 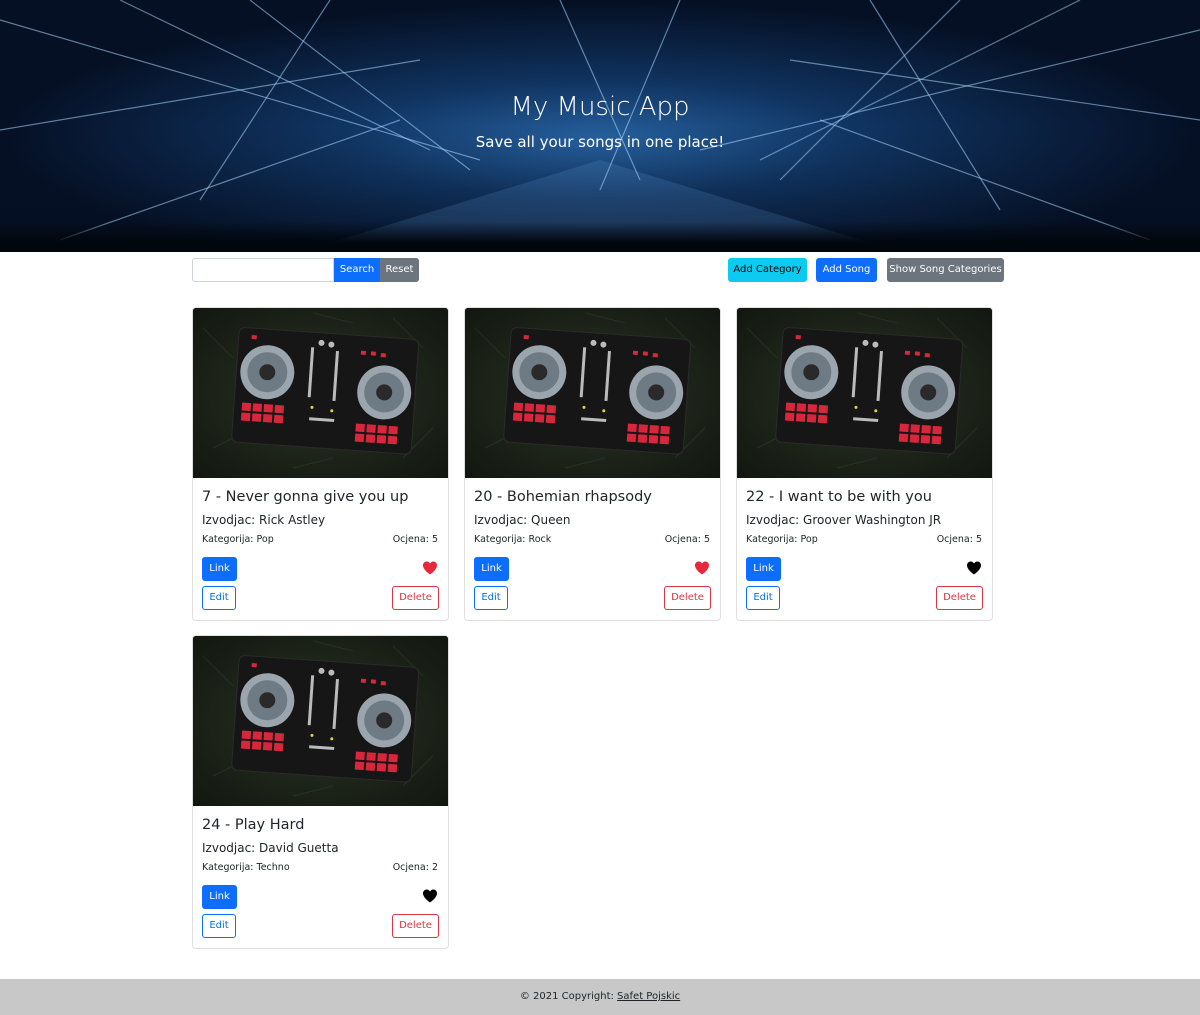 What do you see at coordinates (253, 825) in the screenshot?
I see `song-title: 24 - Play Hard` at bounding box center [253, 825].